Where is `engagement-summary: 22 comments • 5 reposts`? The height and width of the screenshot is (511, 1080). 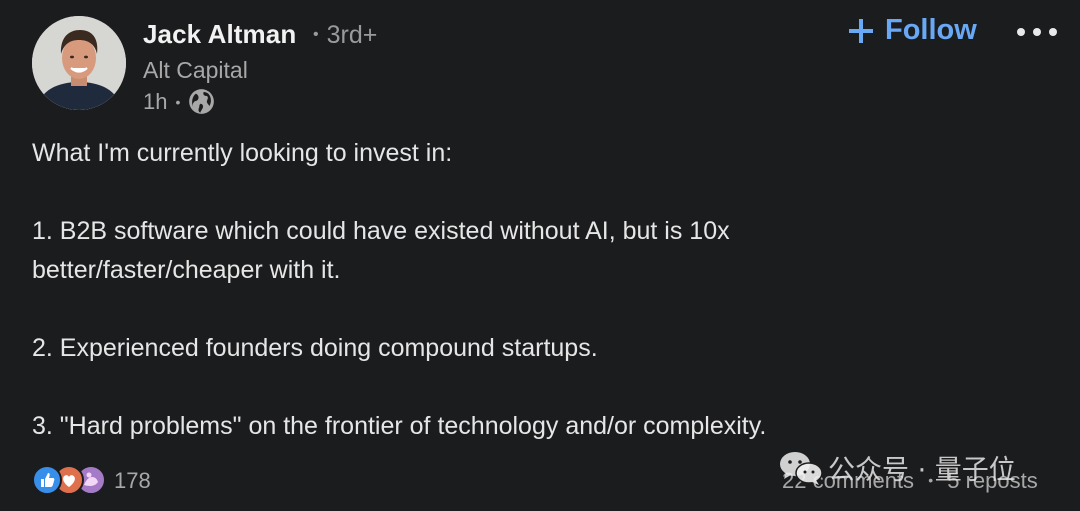 engagement-summary: 22 comments • 5 reposts is located at coordinates (910, 481).